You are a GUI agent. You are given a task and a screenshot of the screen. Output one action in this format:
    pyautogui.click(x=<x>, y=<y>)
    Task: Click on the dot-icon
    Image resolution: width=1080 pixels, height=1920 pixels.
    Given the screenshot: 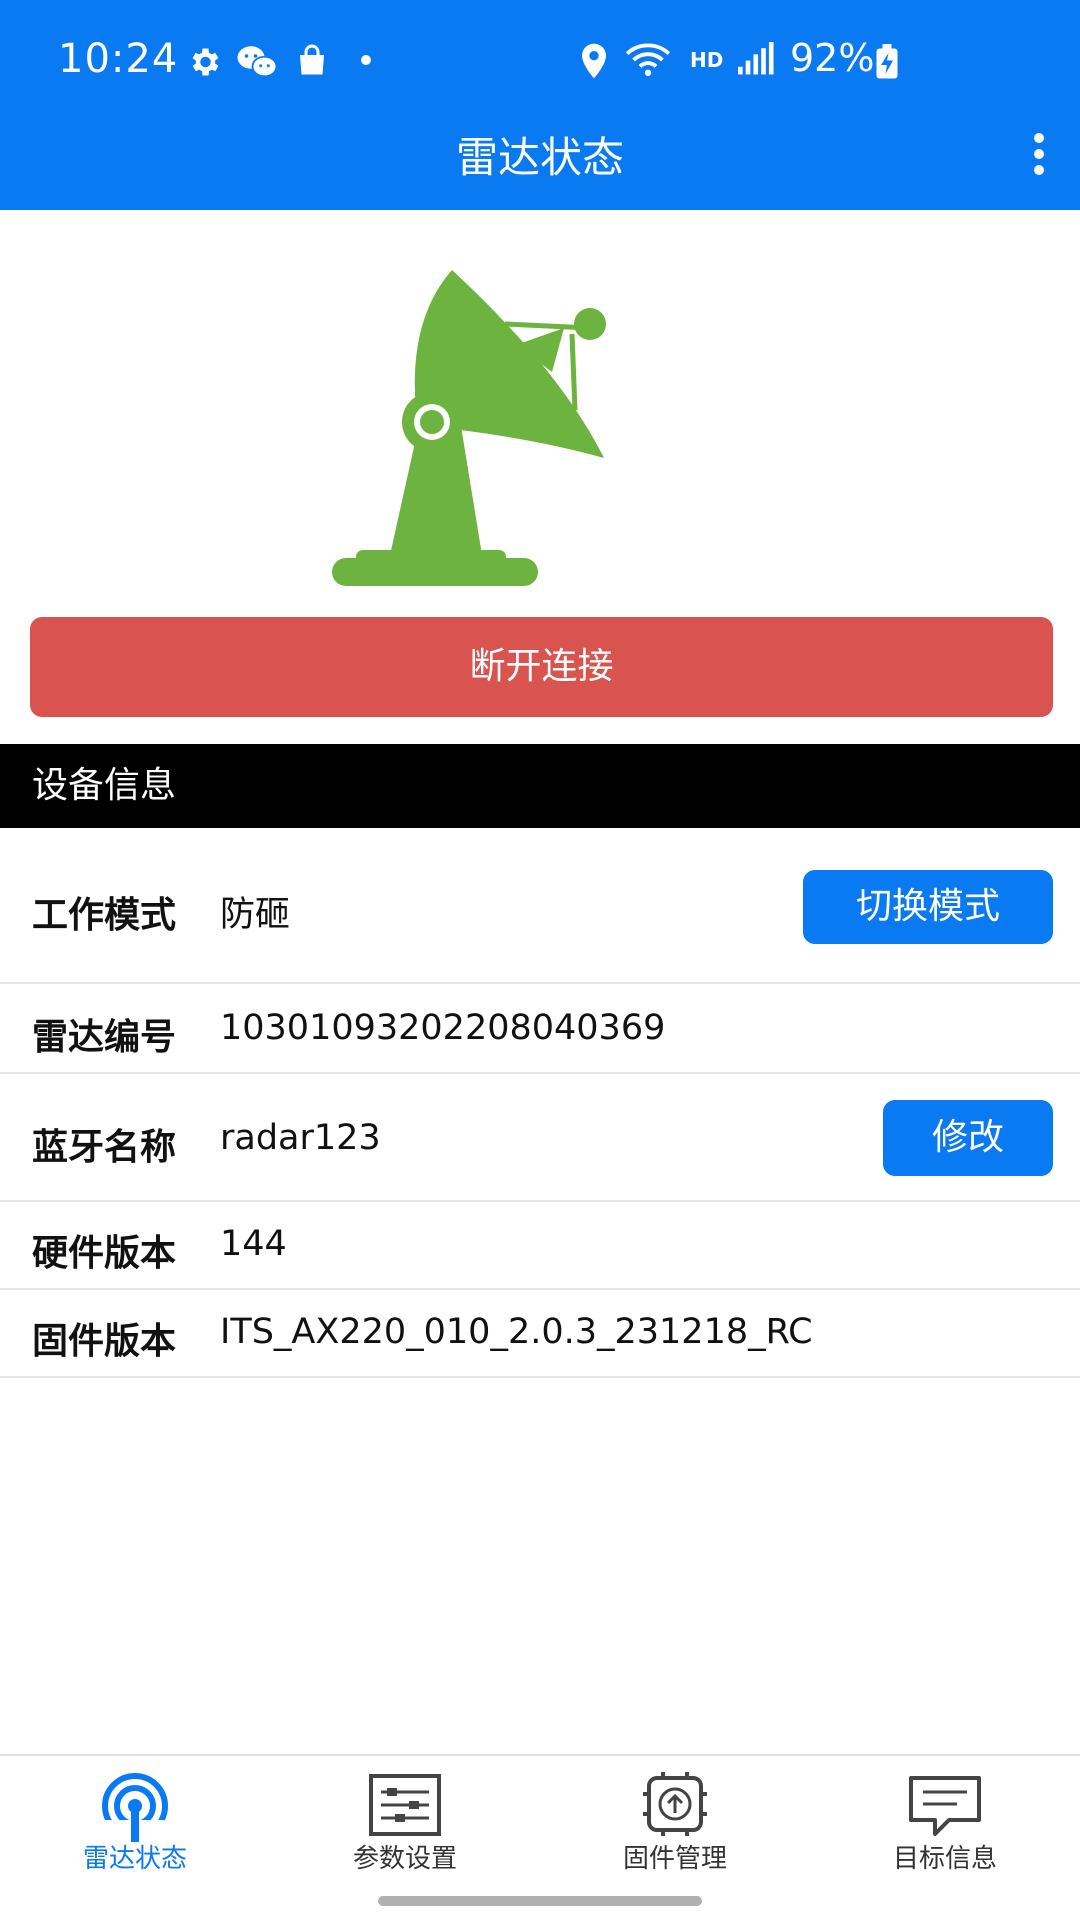 What is the action you would take?
    pyautogui.click(x=366, y=60)
    